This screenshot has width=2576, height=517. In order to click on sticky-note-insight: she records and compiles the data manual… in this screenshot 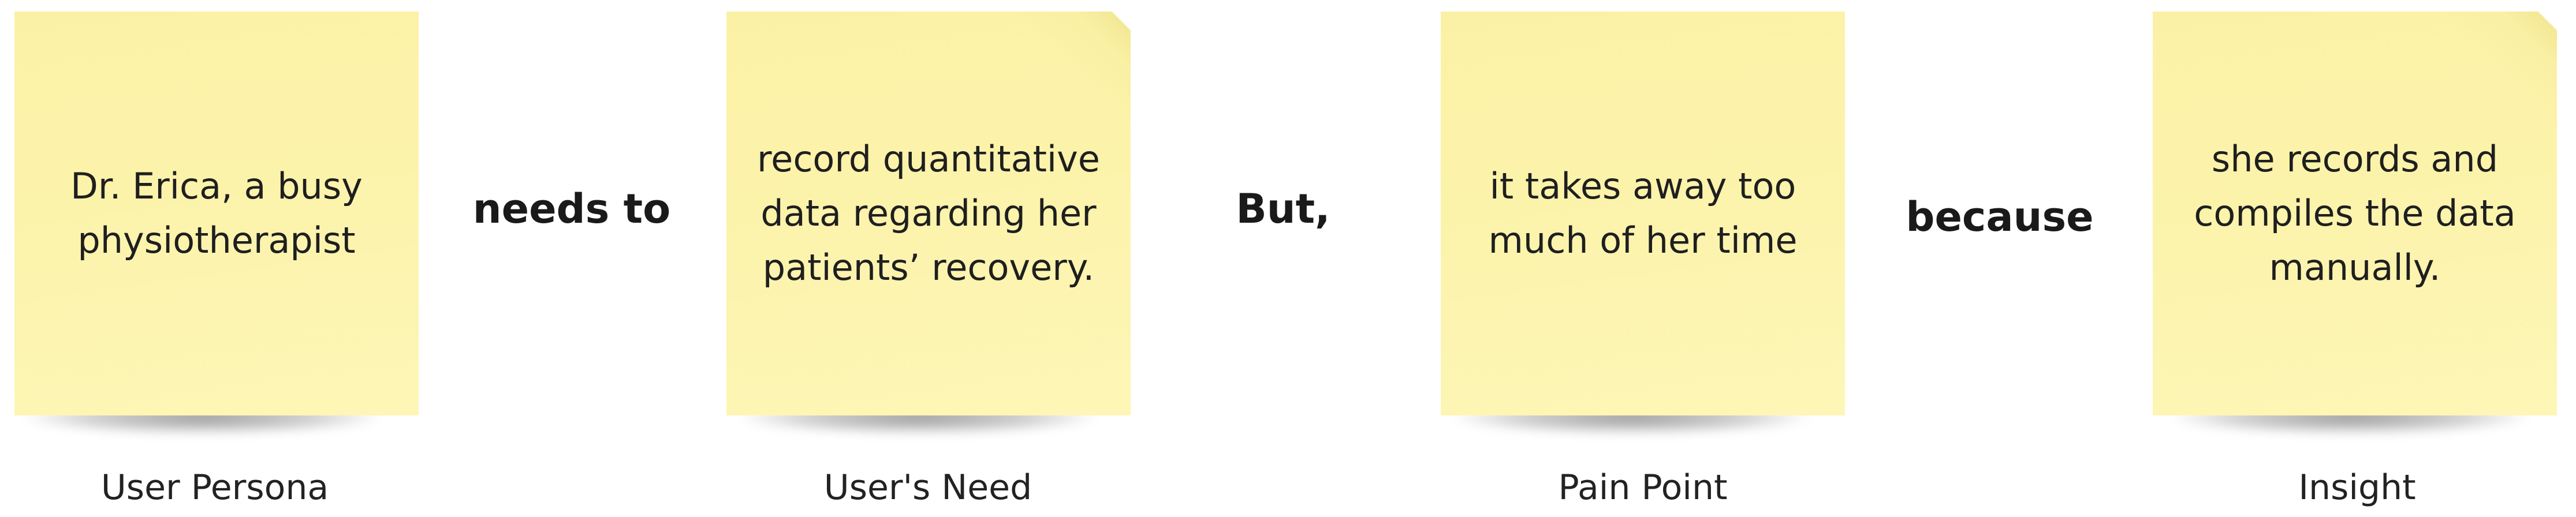, I will do `click(2355, 214)`.